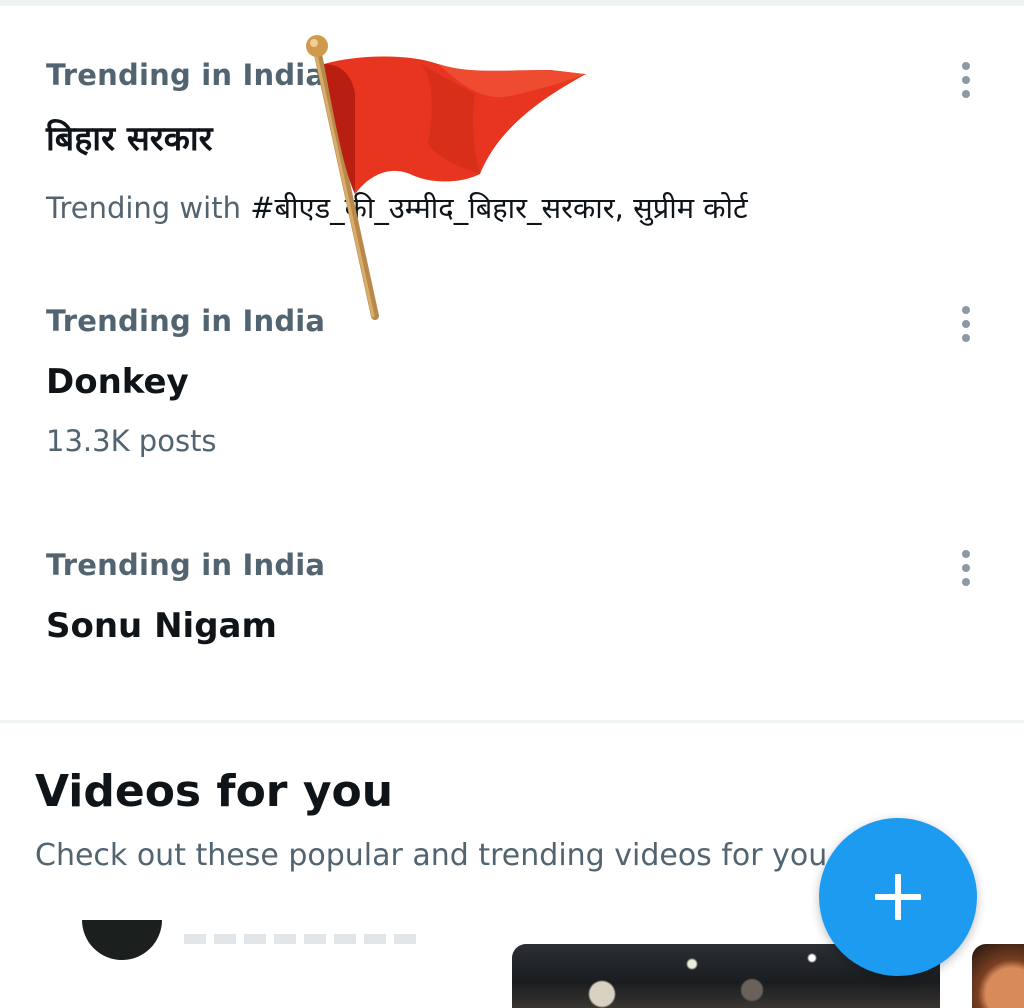  I want to click on trend-meta: 13.3K posts, so click(131, 441).